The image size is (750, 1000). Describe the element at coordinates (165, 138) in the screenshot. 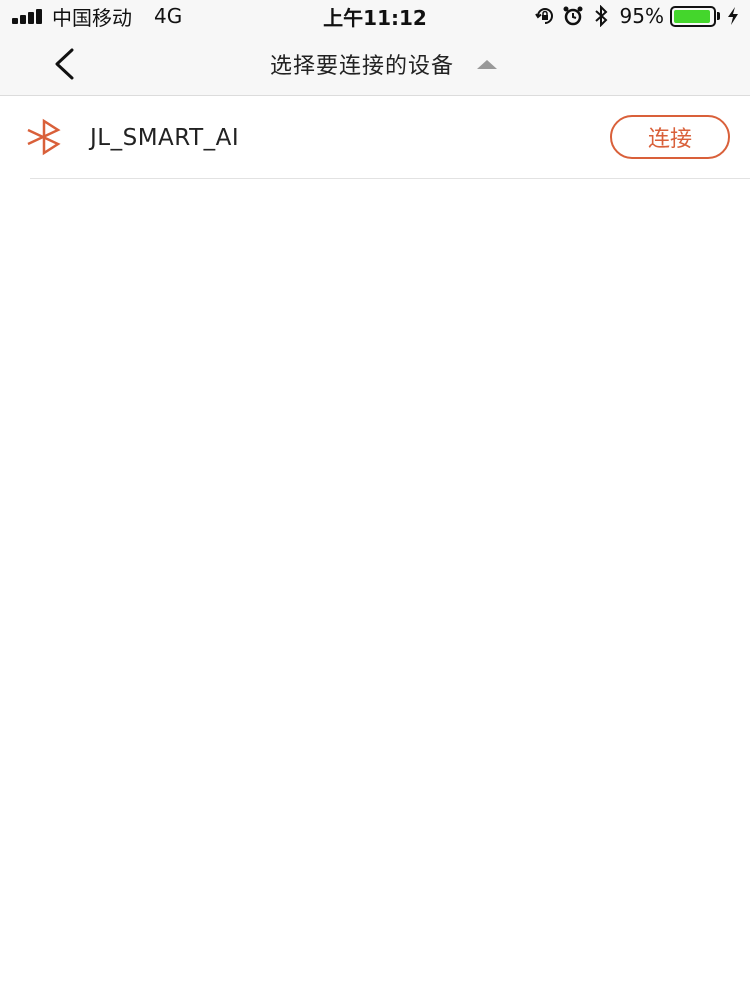

I see `device-name: JL_SMART_AI` at that location.